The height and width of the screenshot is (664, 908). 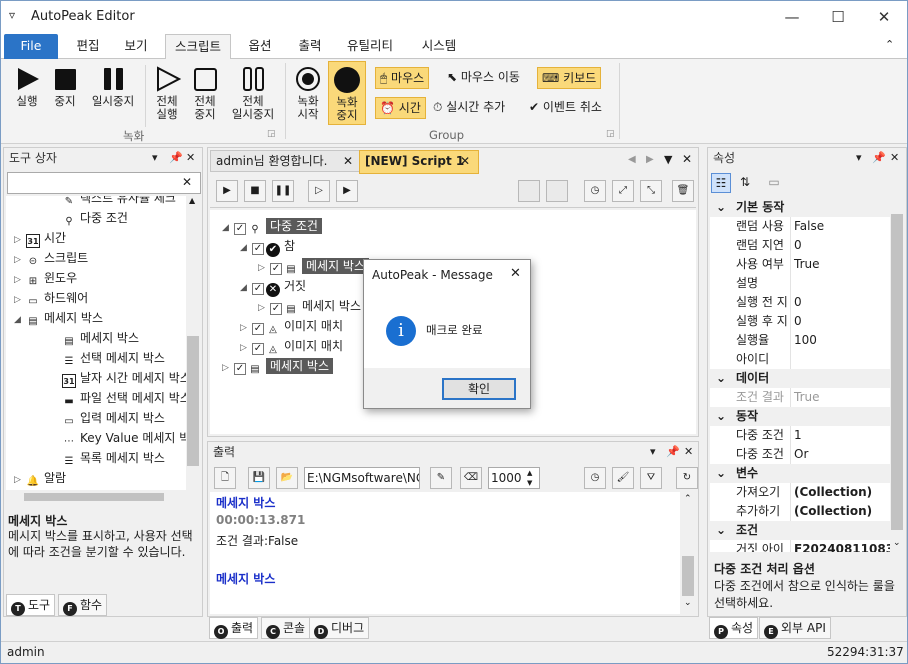 I want to click on mouse-button: 🖱 마우스, so click(x=402, y=78).